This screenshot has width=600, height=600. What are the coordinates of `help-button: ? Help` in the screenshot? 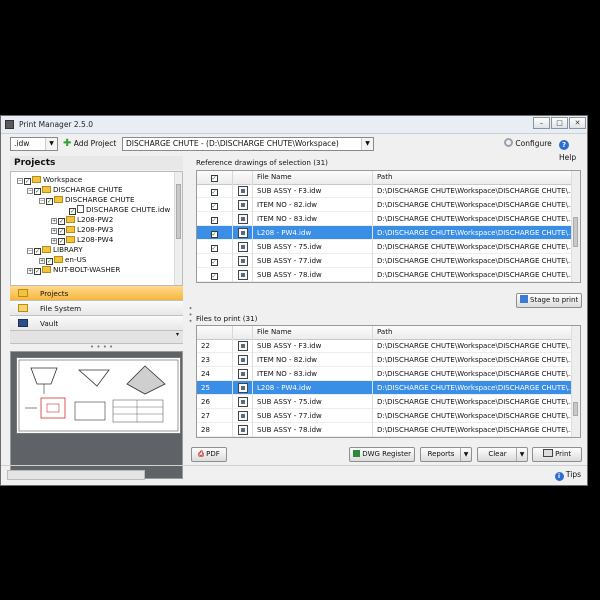 It's located at (573, 149).